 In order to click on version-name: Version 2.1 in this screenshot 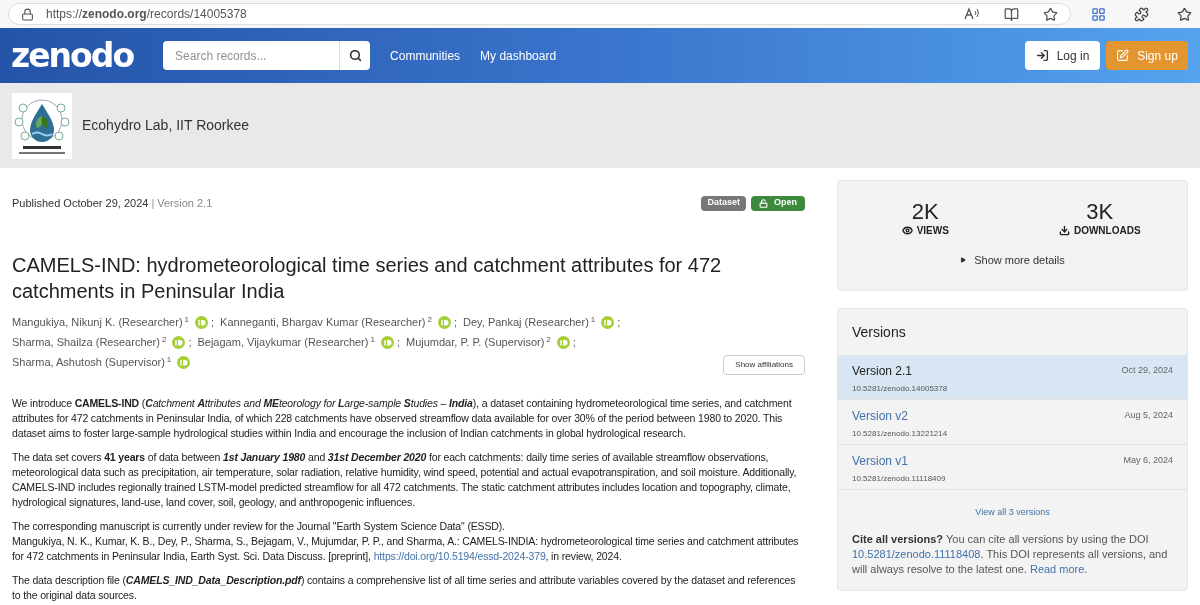, I will do `click(882, 371)`.